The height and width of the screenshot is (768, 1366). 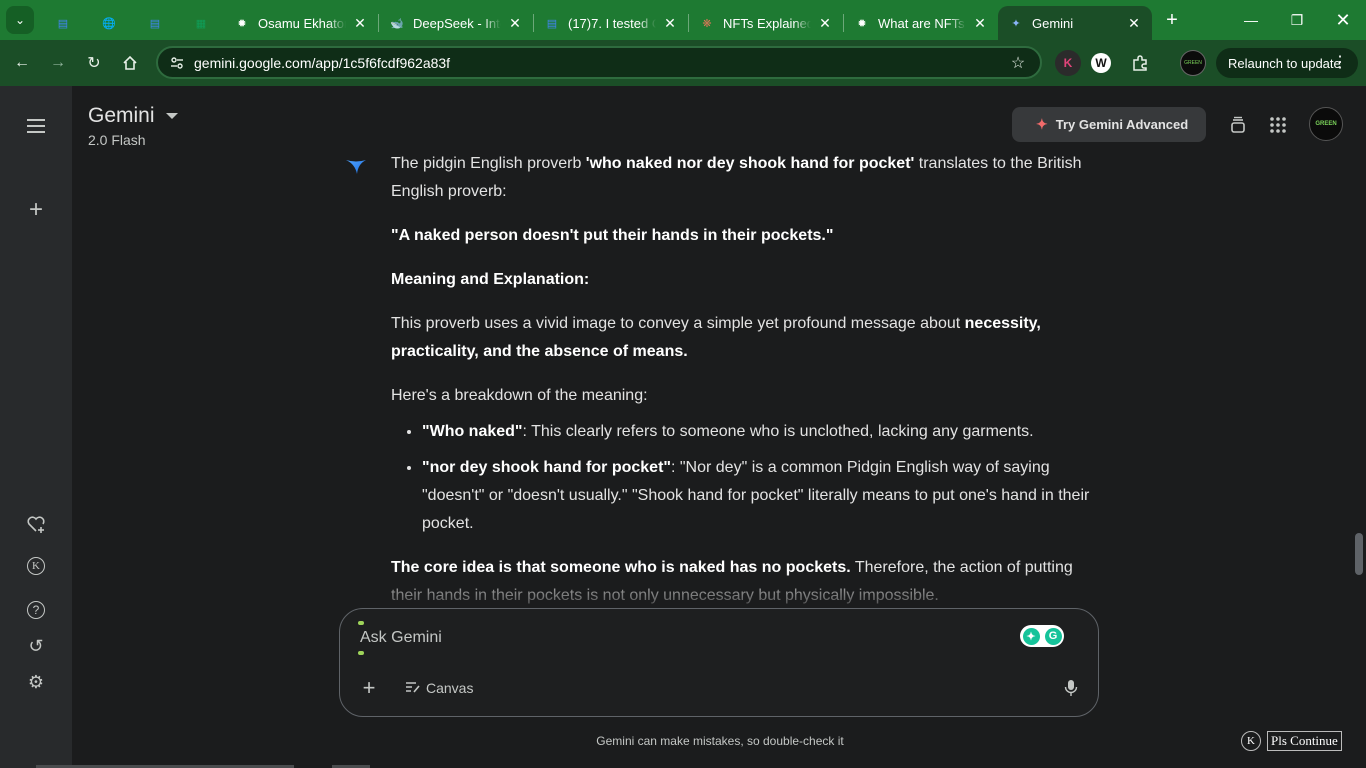 What do you see at coordinates (94, 63) in the screenshot?
I see `reload-button: ↻` at bounding box center [94, 63].